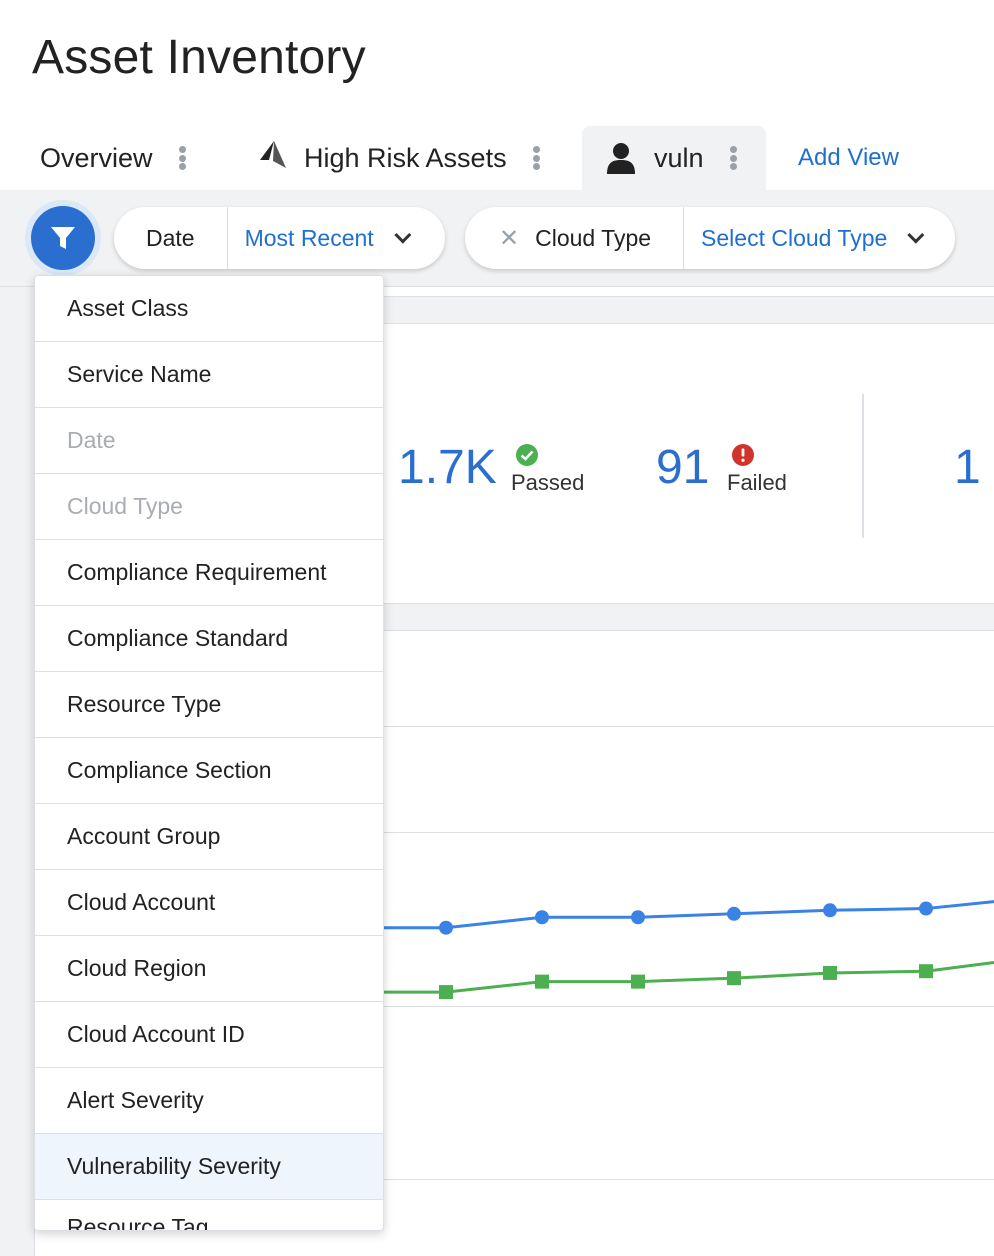  What do you see at coordinates (209, 771) in the screenshot?
I see `filter-option-compliance-section: Compliance Section` at bounding box center [209, 771].